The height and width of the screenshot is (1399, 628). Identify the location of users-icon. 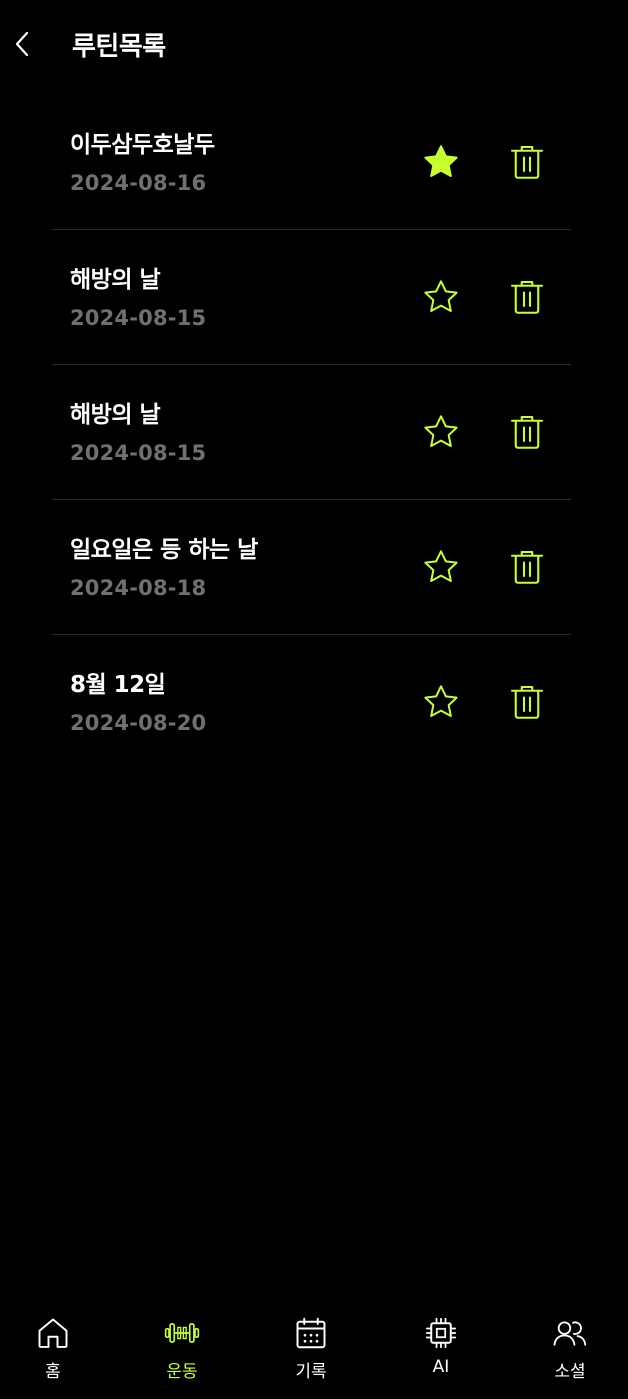
(570, 1333).